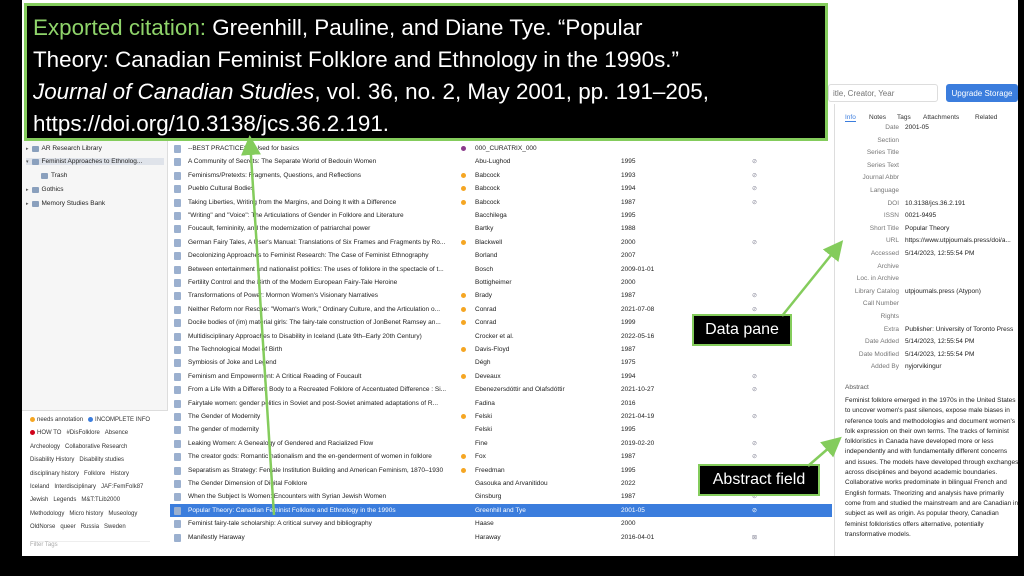  What do you see at coordinates (65, 203) in the screenshot?
I see `library-item: ▸ Memory Studies Bank` at bounding box center [65, 203].